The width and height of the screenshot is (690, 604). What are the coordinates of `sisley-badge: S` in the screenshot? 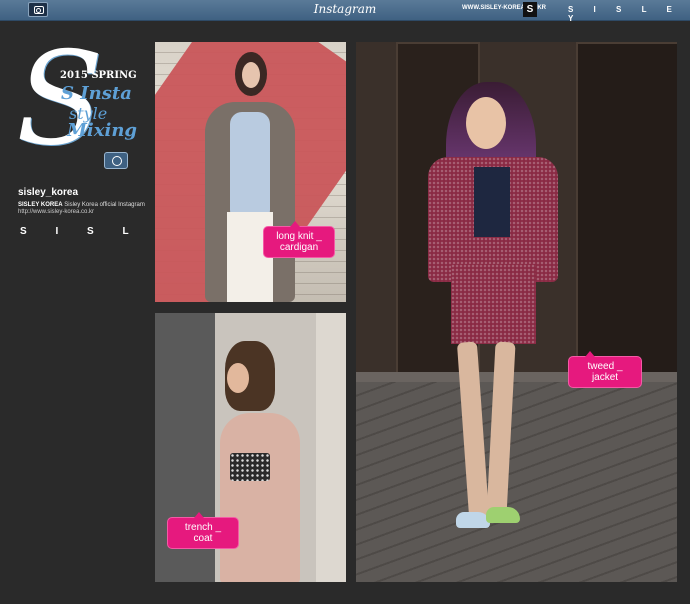 It's located at (530, 9).